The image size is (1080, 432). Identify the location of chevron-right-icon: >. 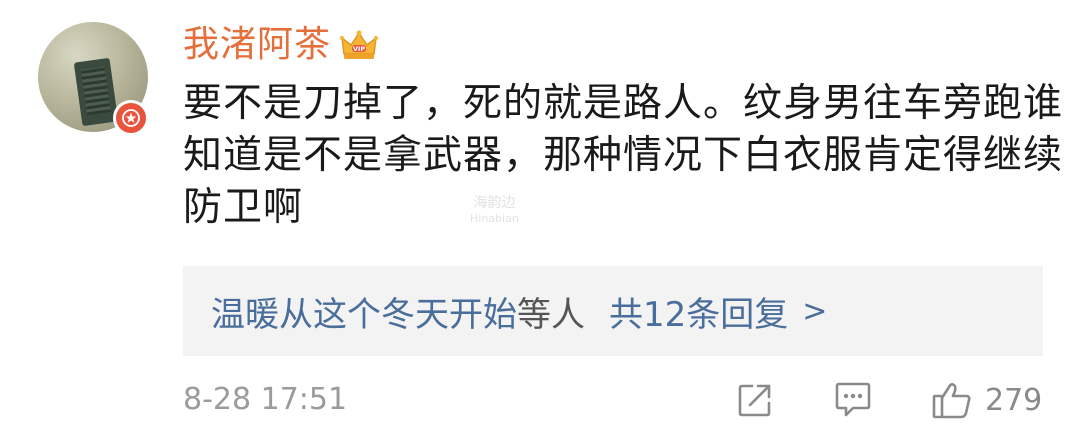
(815, 311).